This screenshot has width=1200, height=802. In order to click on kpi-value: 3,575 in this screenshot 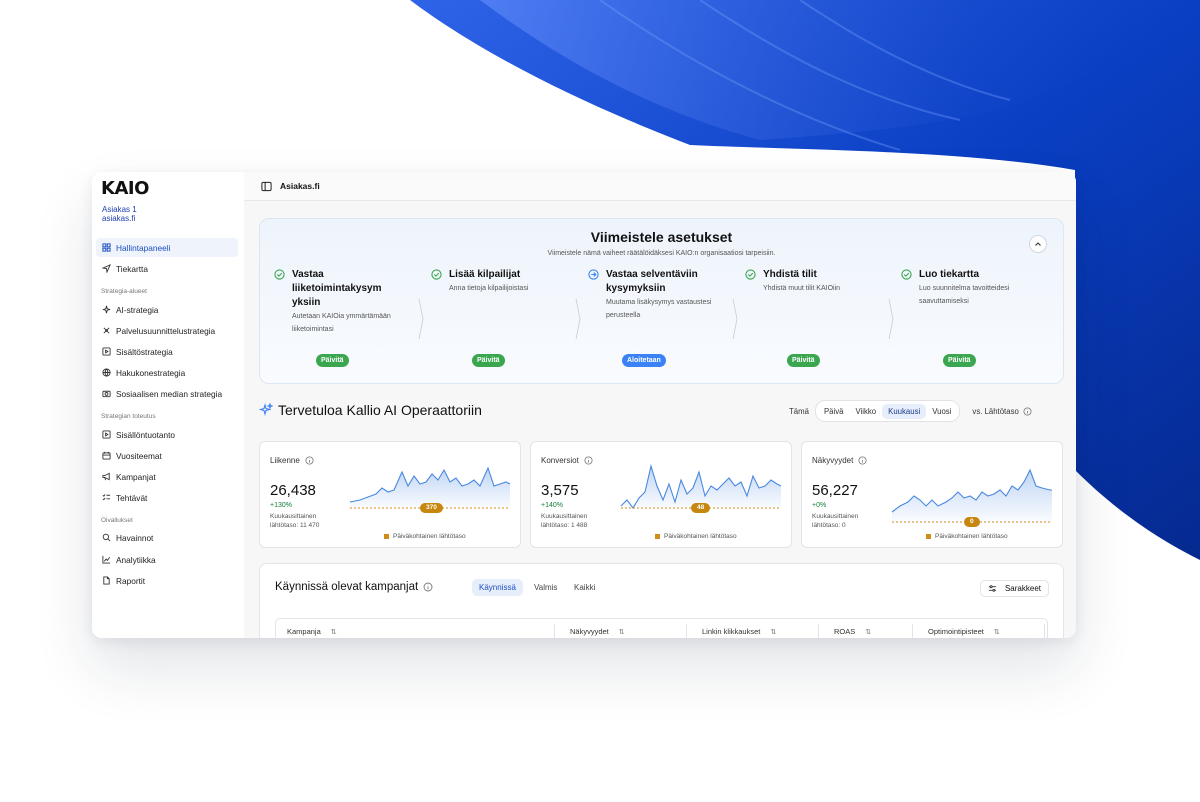, I will do `click(560, 490)`.